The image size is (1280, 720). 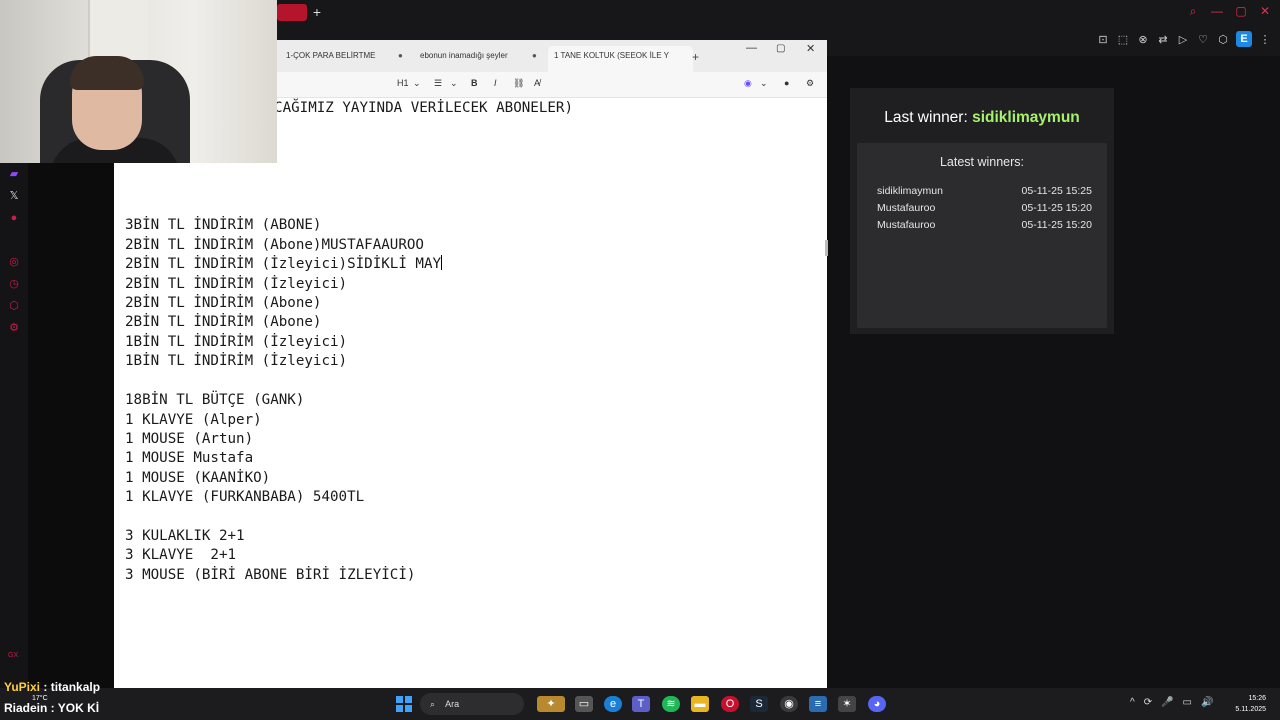 I want to click on search-icon: ⌕, so click(x=1193, y=11).